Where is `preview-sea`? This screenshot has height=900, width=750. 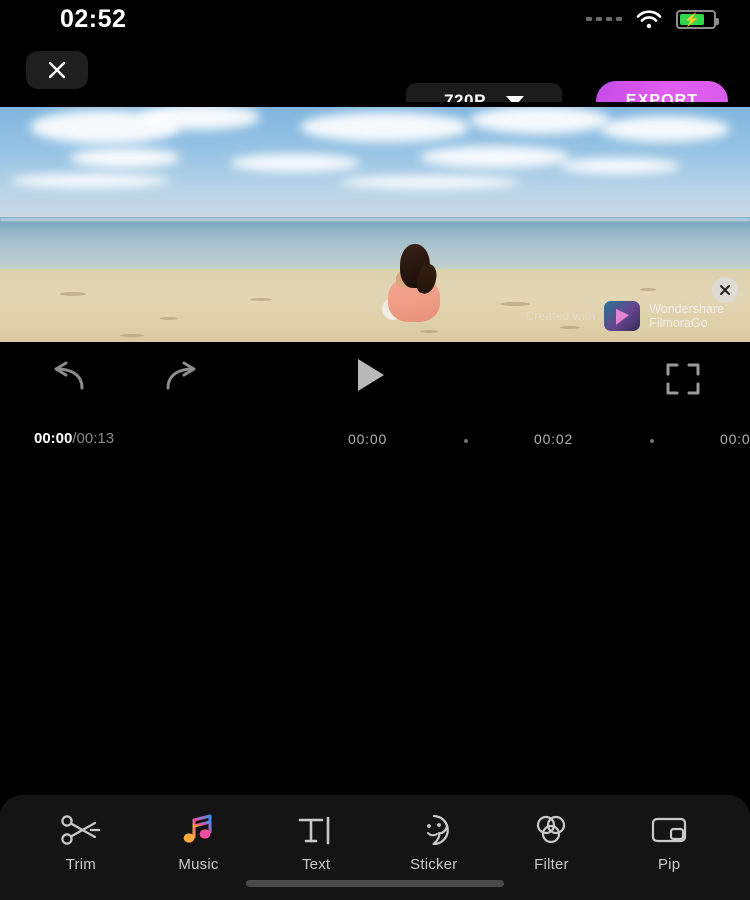 preview-sea is located at coordinates (375, 243).